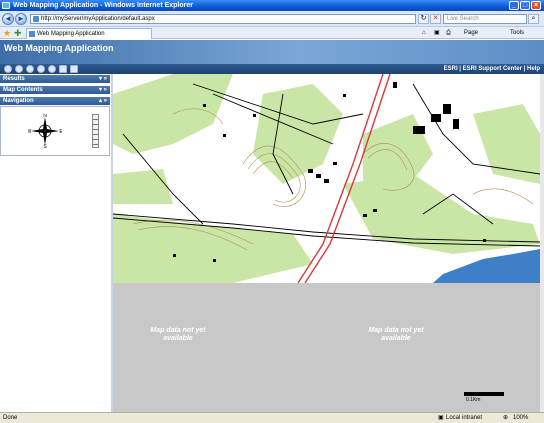 Image resolution: width=544 pixels, height=423 pixels. What do you see at coordinates (533, 19) in the screenshot?
I see `search-icon: ⌕` at bounding box center [533, 19].